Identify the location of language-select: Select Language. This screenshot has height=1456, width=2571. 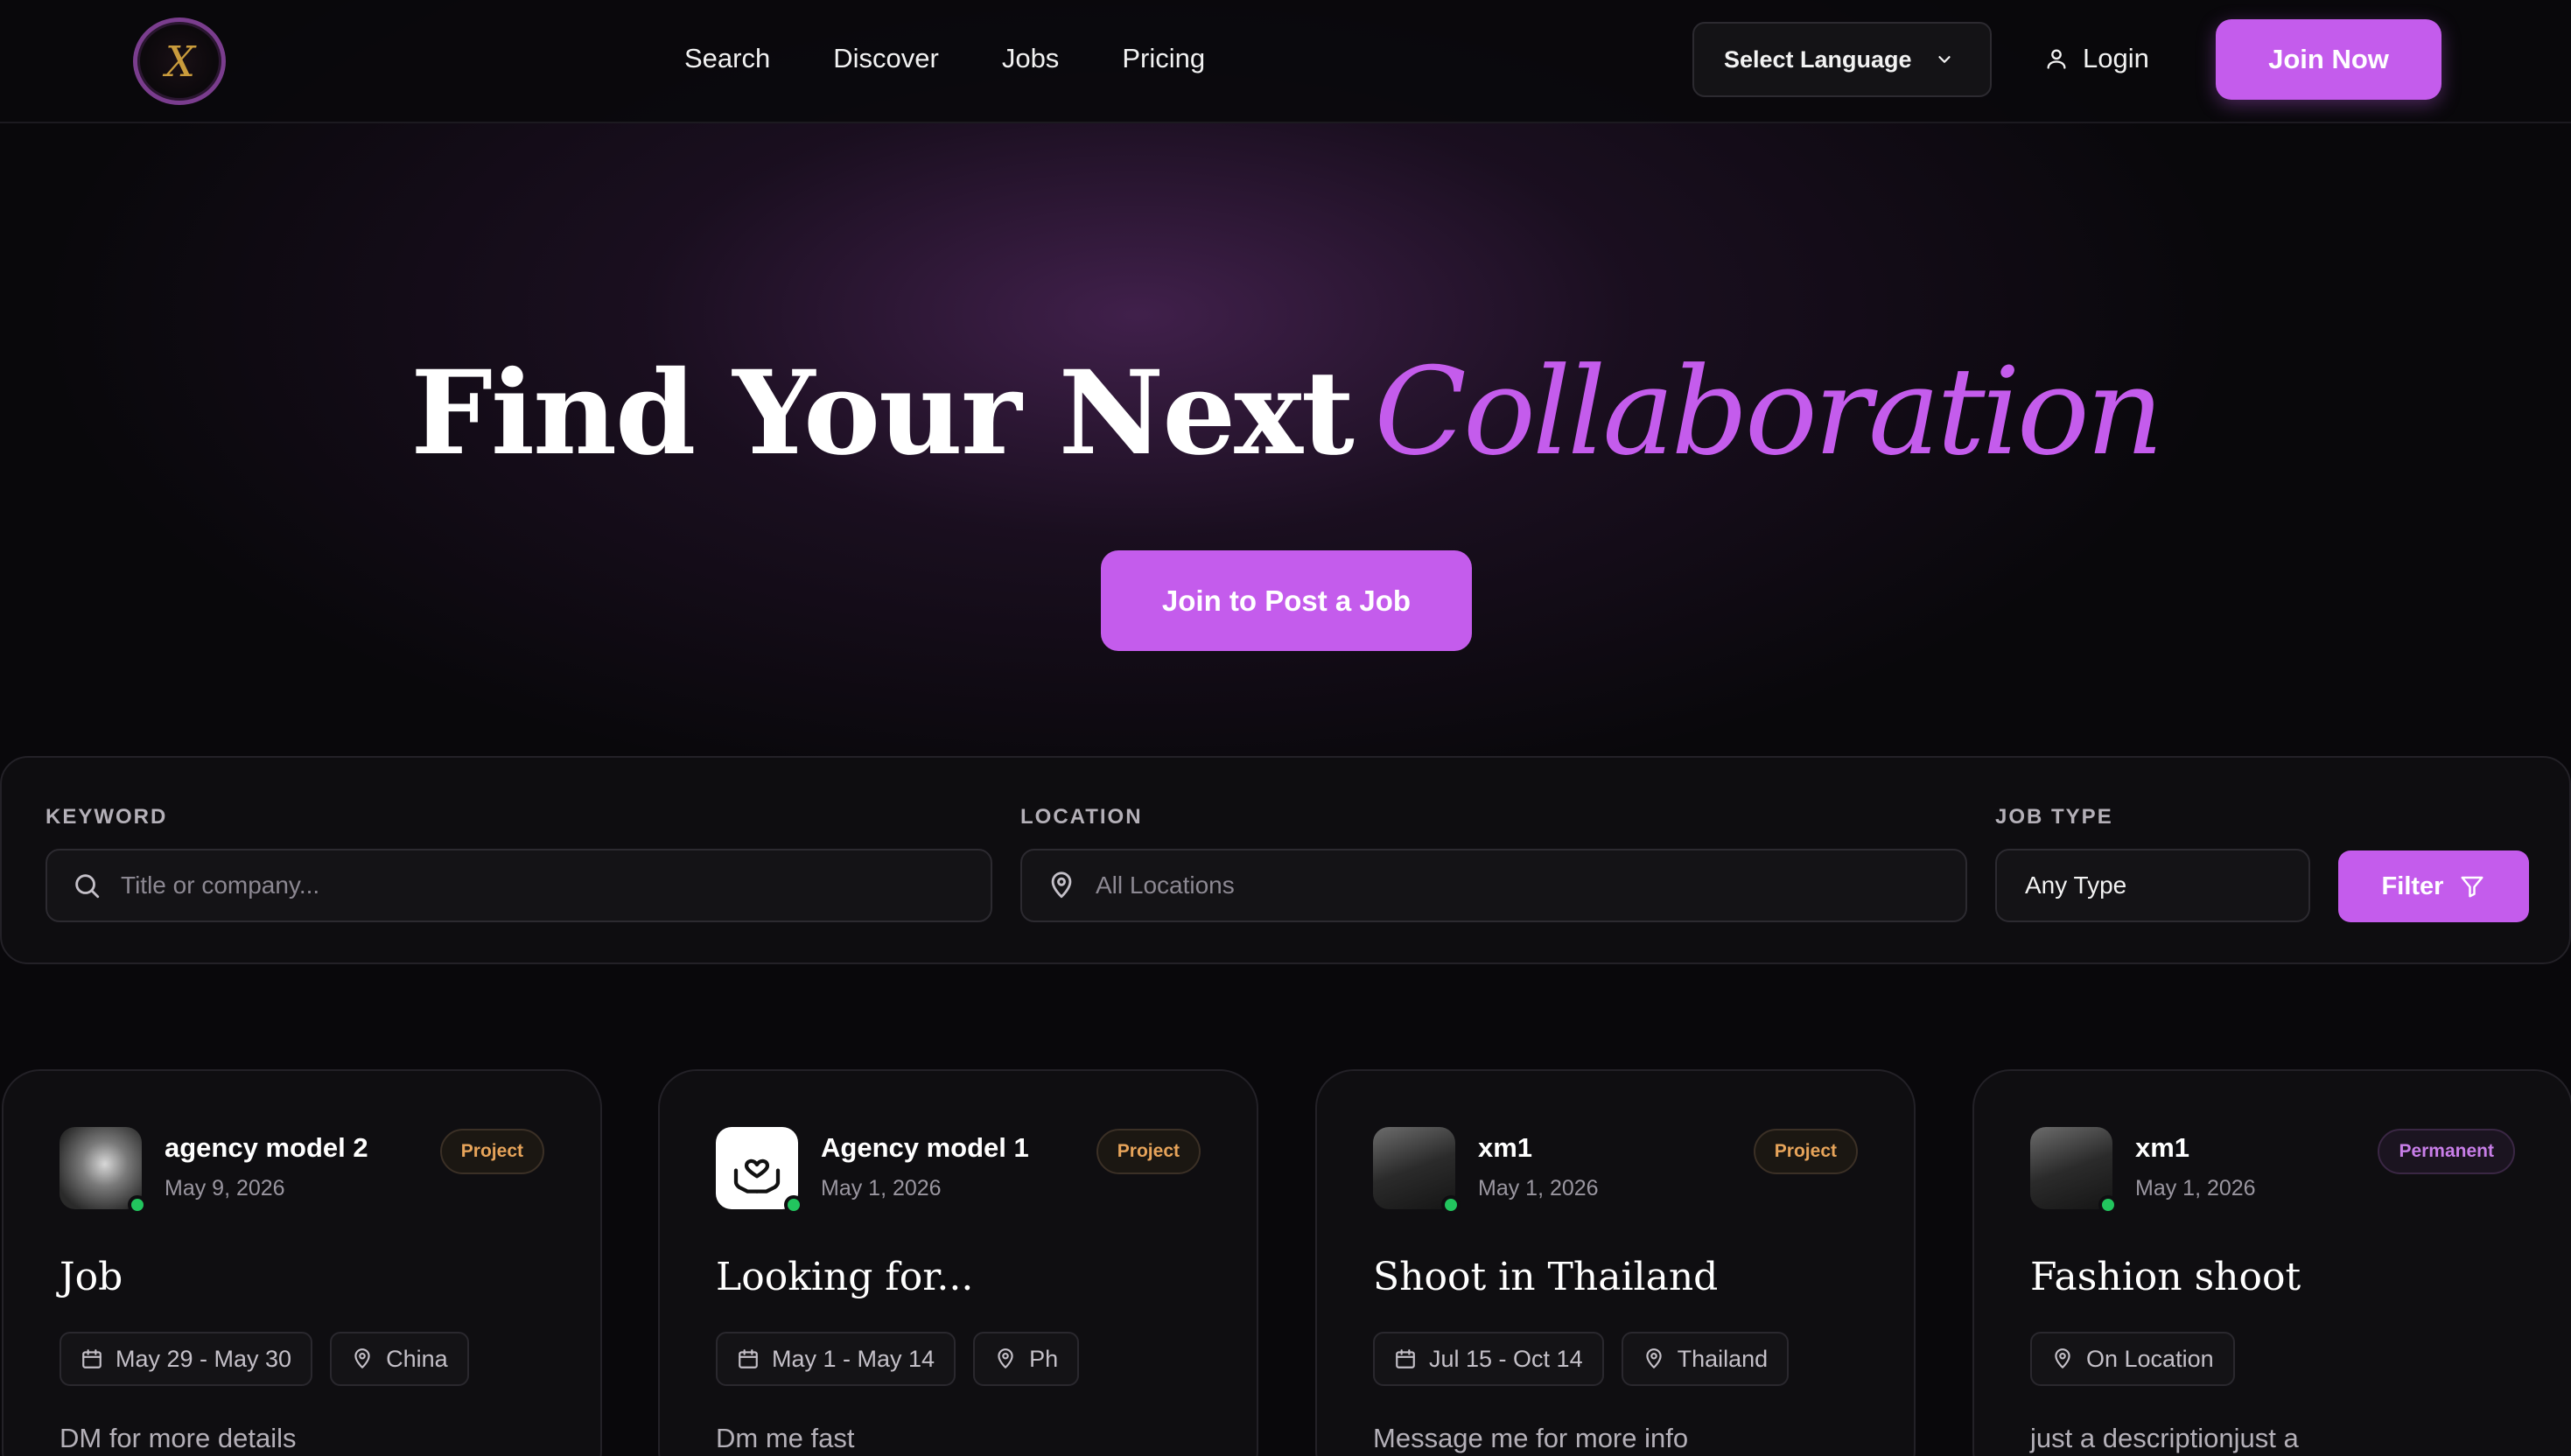
(1842, 59).